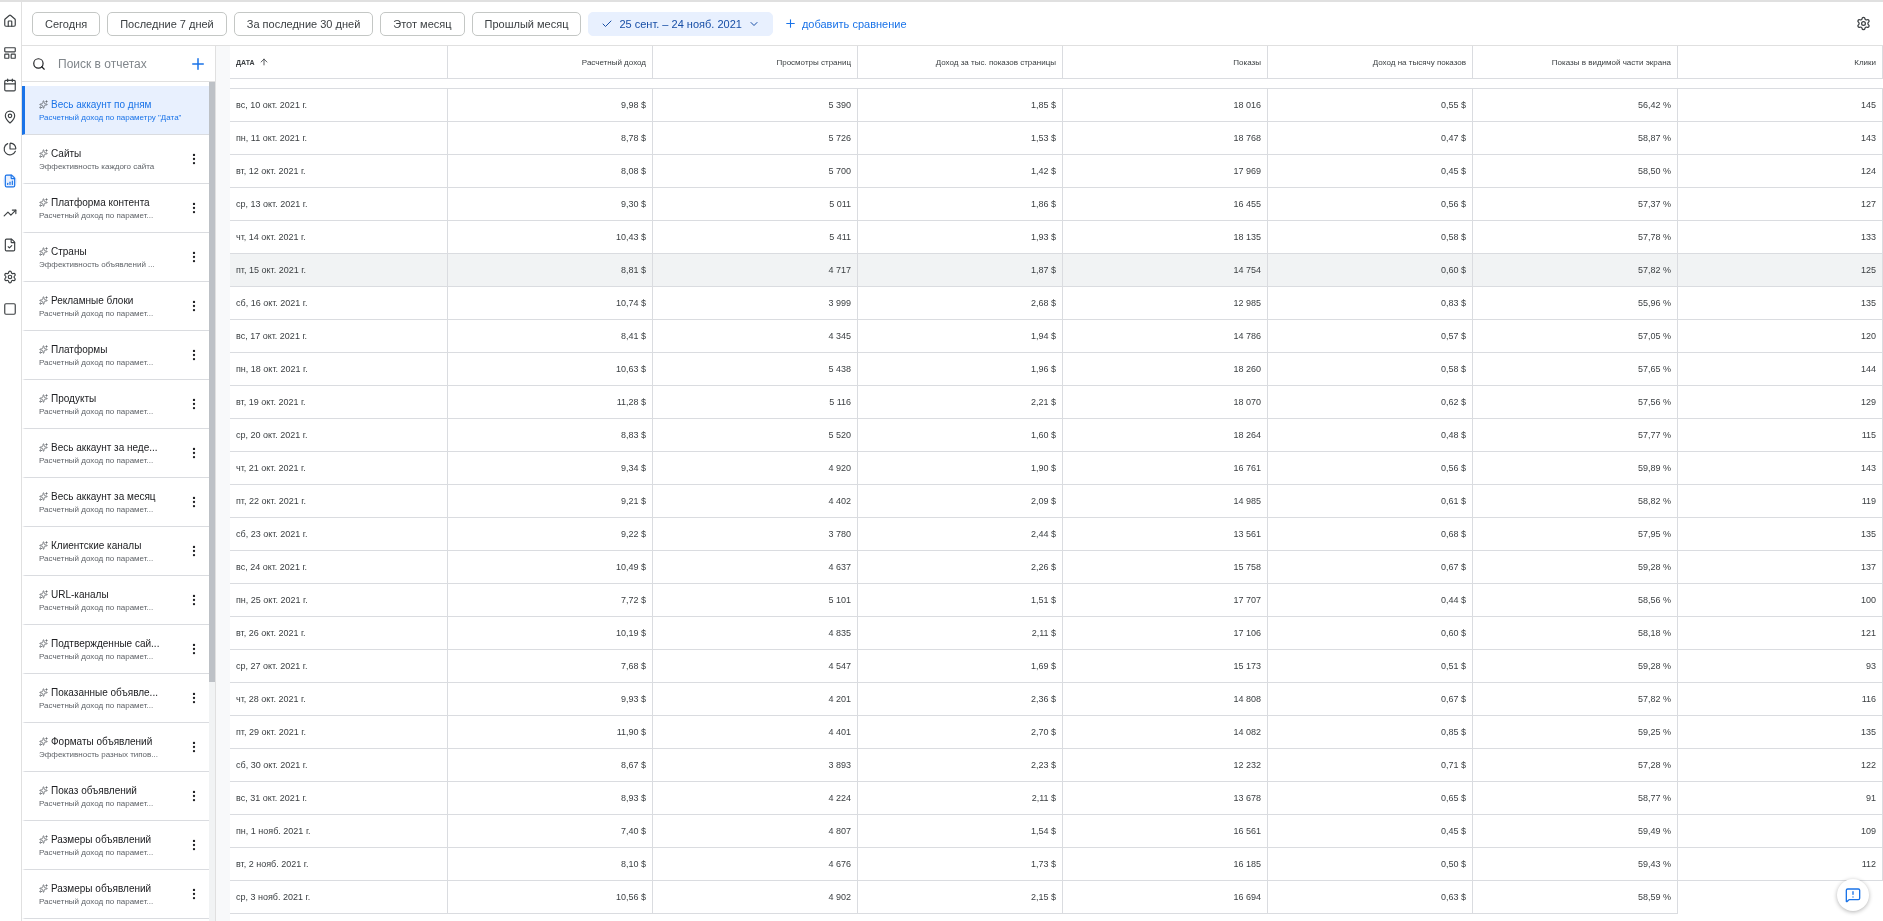  What do you see at coordinates (1575, 171) in the screenshot?
I see `table-cell: 58,50 %` at bounding box center [1575, 171].